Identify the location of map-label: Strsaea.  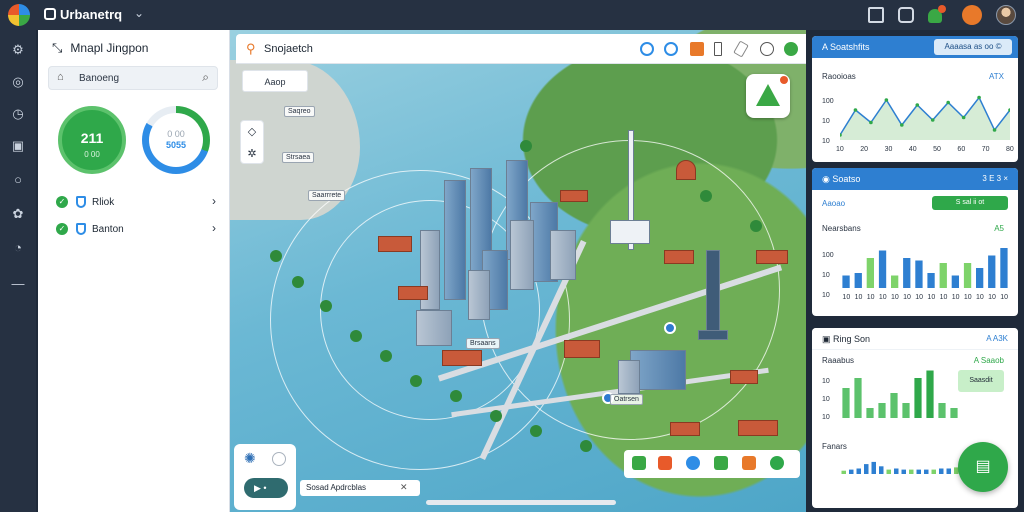
(298, 157).